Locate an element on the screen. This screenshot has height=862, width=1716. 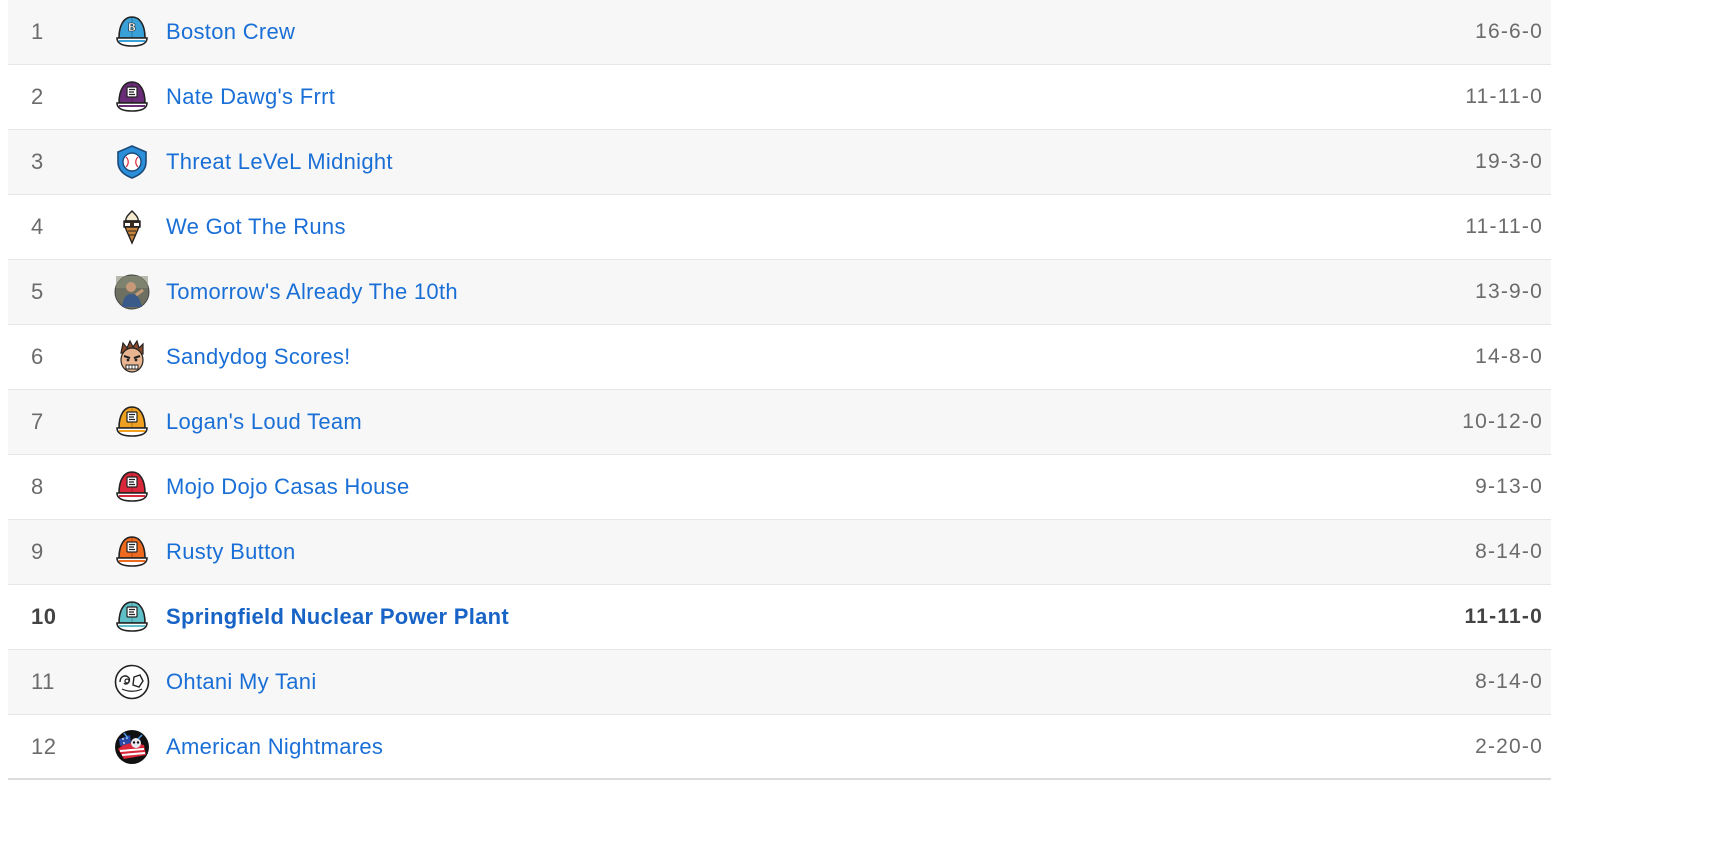
rank: 3 is located at coordinates (37, 161).